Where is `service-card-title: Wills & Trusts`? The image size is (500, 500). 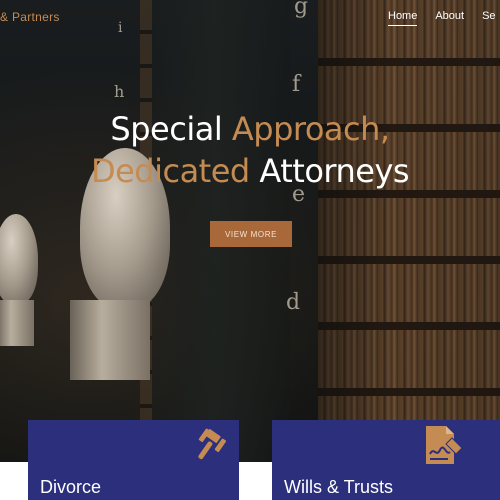
service-card-title: Wills & Trusts is located at coordinates (339, 487).